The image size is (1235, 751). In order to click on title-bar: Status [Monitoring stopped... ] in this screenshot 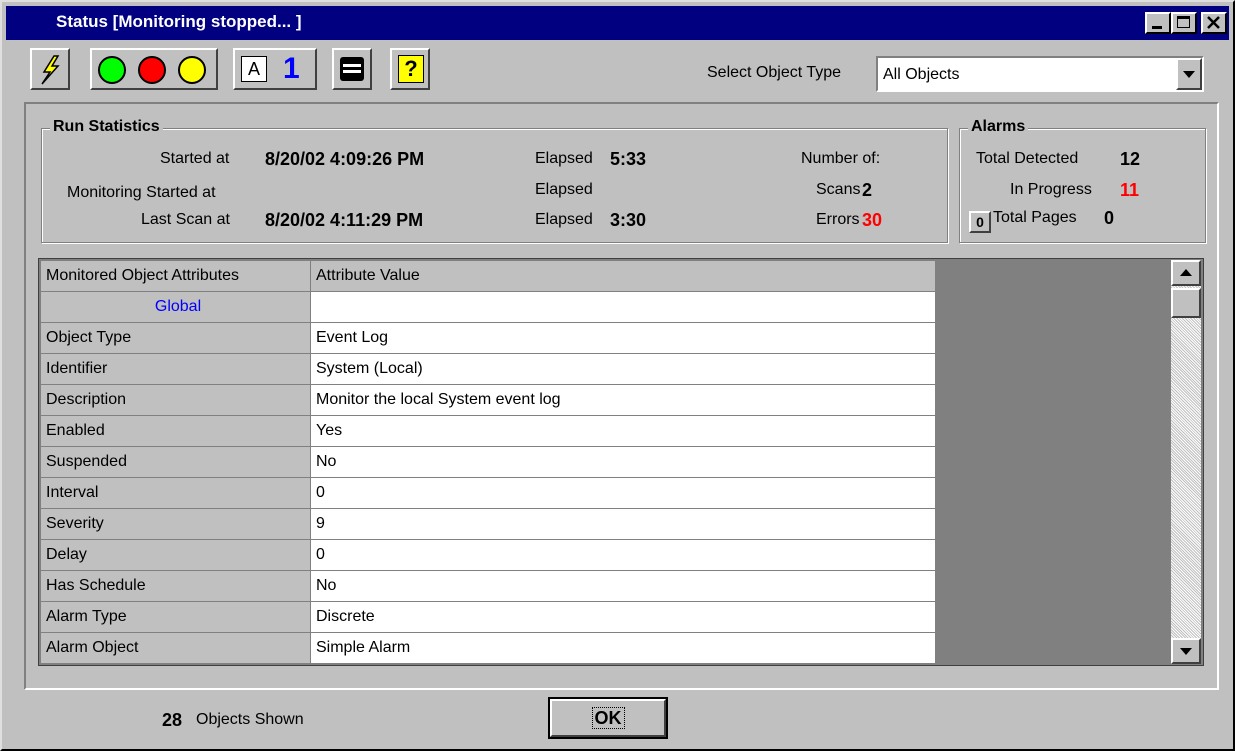, I will do `click(617, 23)`.